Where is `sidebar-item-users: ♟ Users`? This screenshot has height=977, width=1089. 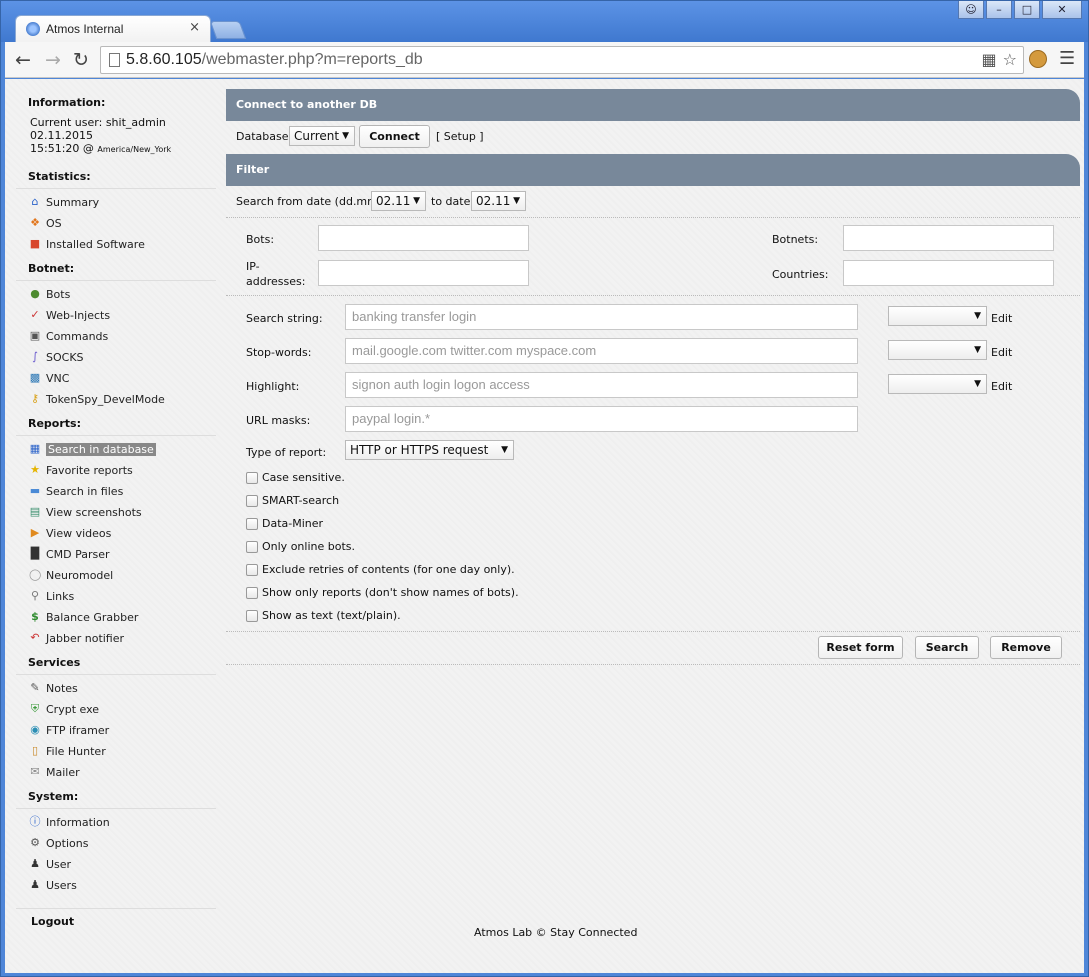 sidebar-item-users: ♟ Users is located at coordinates (116, 885).